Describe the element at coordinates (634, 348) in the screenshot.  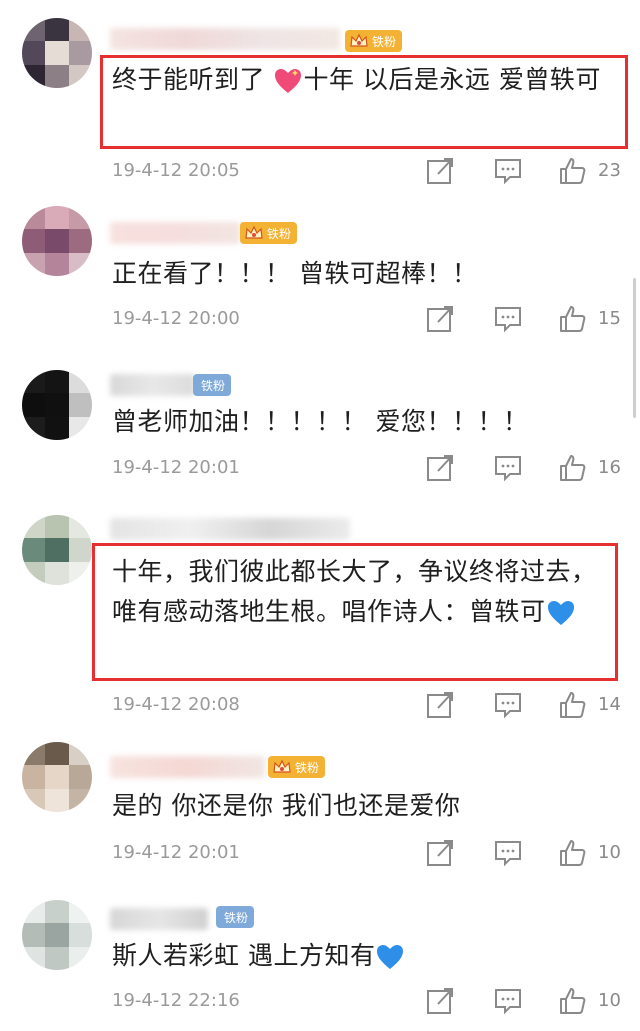
I see `scrollbar` at that location.